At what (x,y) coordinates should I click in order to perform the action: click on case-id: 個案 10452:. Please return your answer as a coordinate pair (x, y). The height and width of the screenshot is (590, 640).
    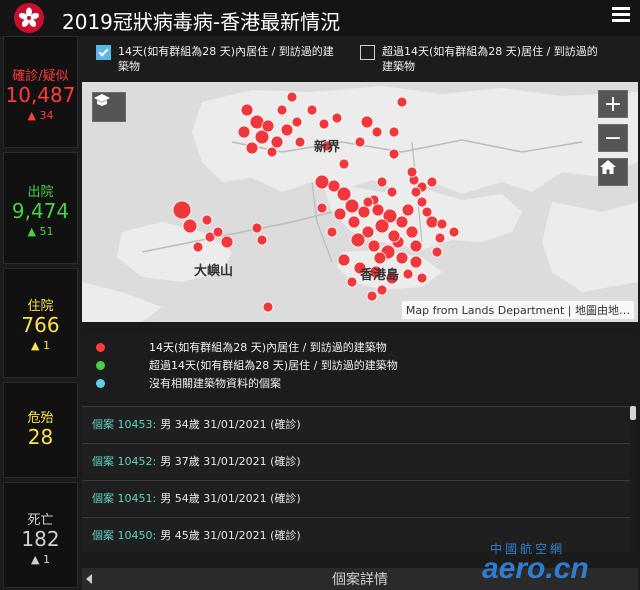
    Looking at the image, I should click on (124, 461).